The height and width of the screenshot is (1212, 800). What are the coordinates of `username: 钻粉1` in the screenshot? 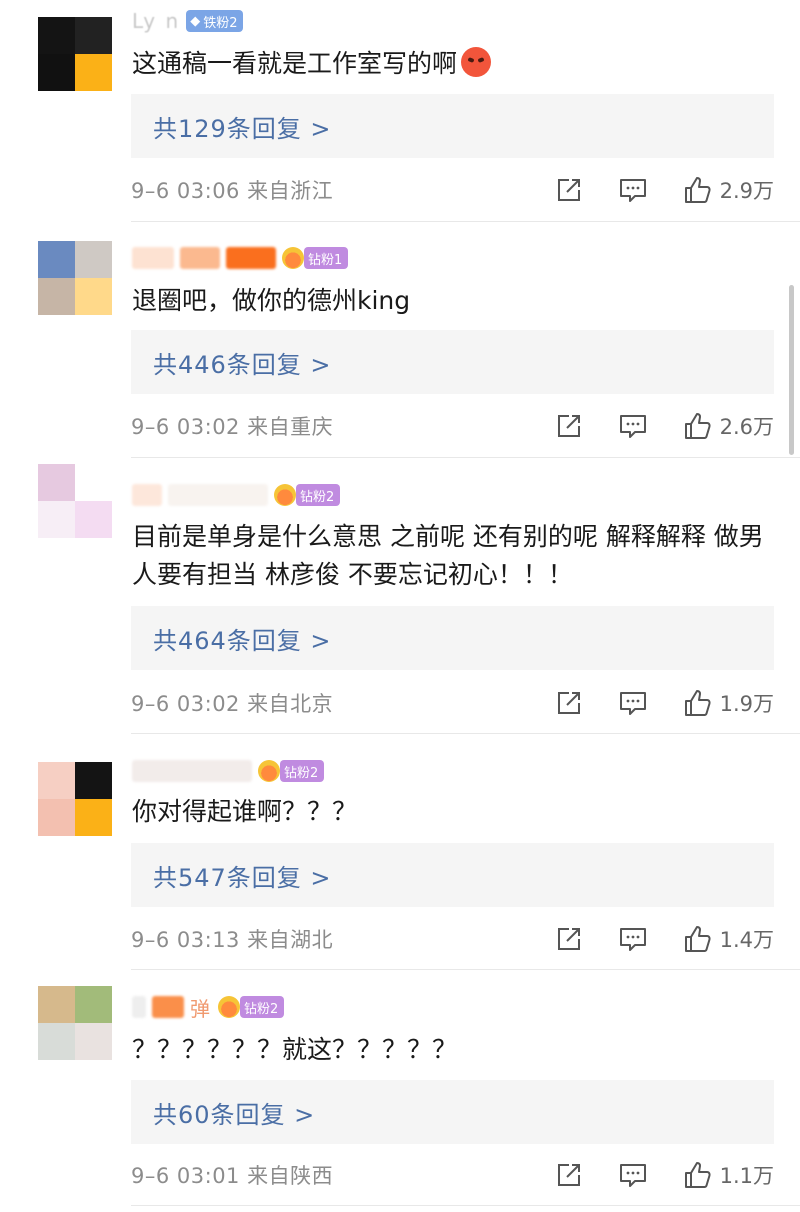 It's located at (240, 258).